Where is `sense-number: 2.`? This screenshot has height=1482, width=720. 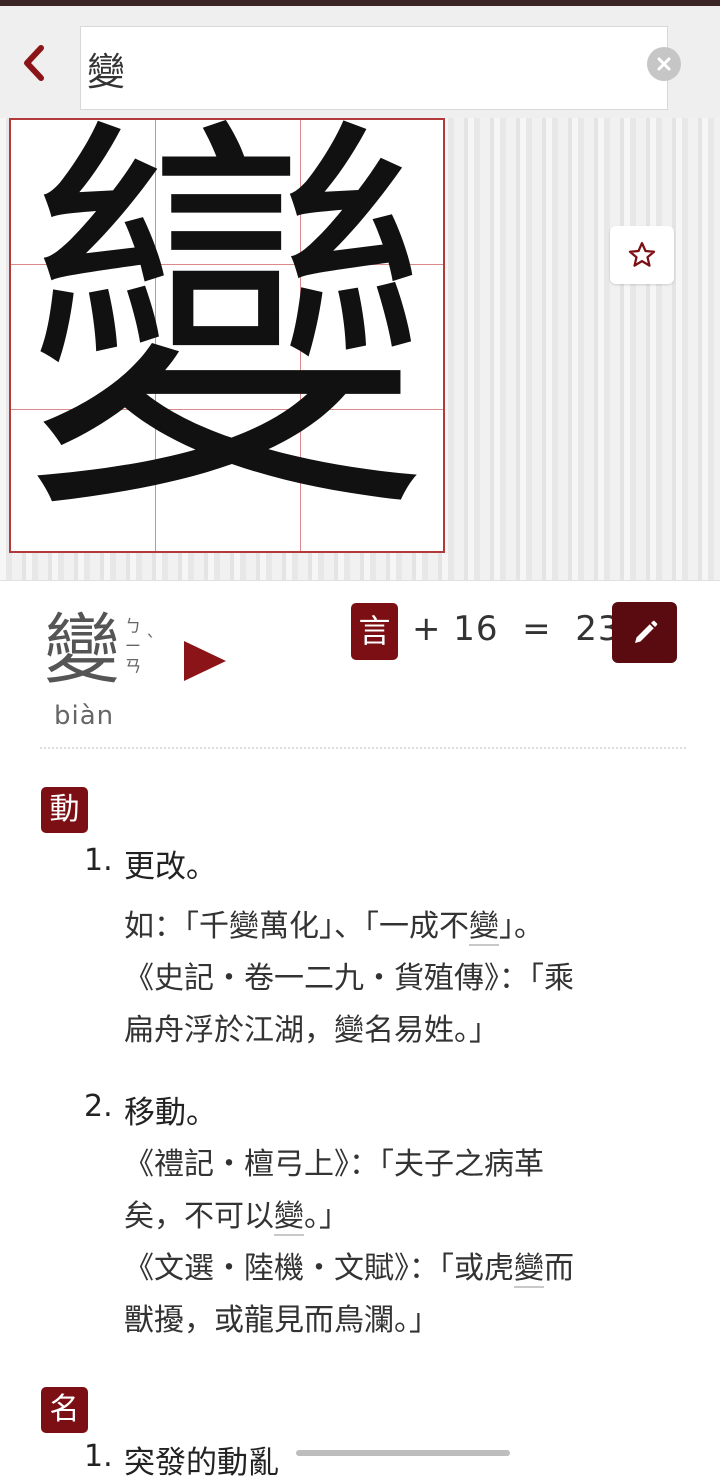
sense-number: 2. is located at coordinates (98, 1106).